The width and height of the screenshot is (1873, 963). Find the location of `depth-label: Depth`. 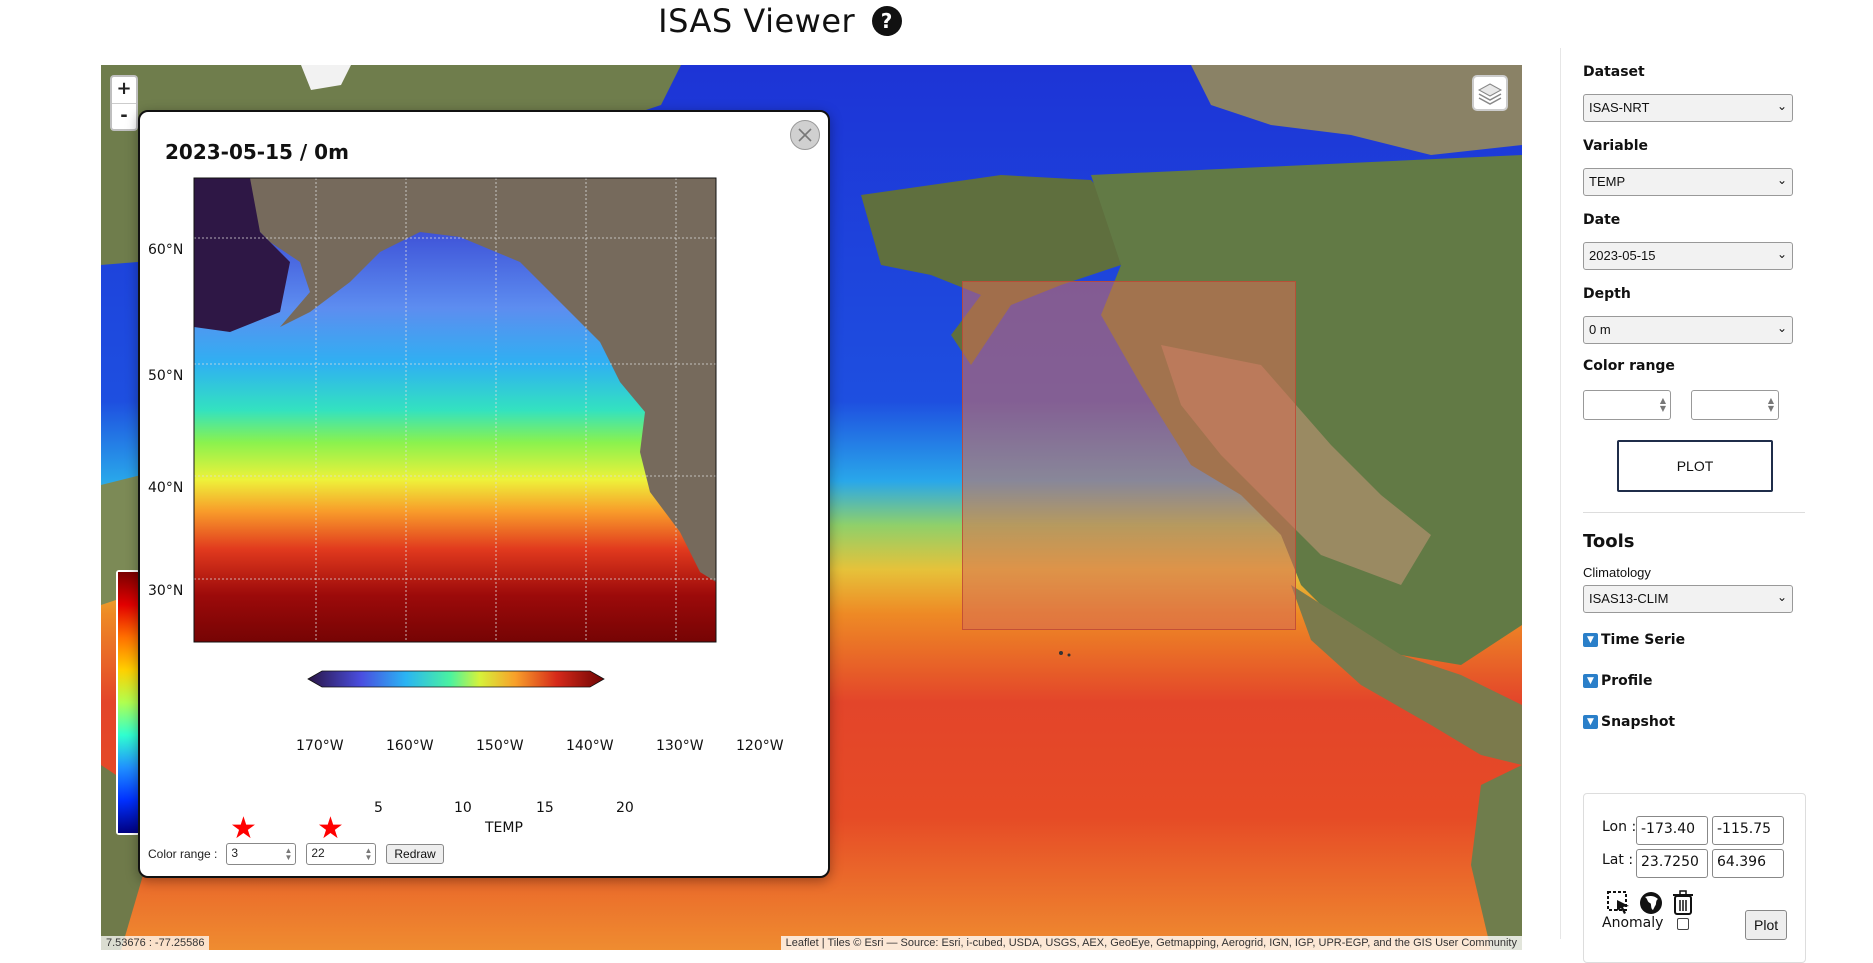

depth-label: Depth is located at coordinates (1607, 294).